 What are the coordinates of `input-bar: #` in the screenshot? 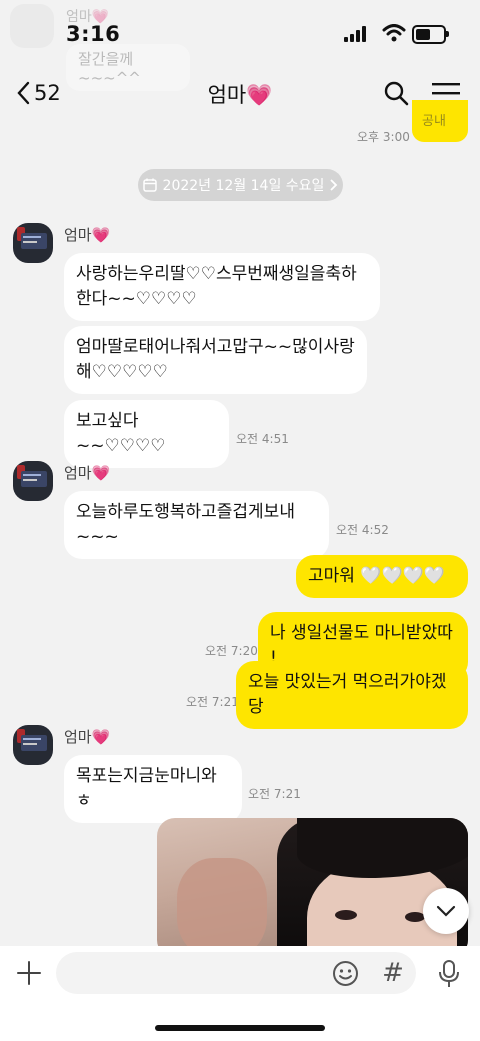 It's located at (240, 993).